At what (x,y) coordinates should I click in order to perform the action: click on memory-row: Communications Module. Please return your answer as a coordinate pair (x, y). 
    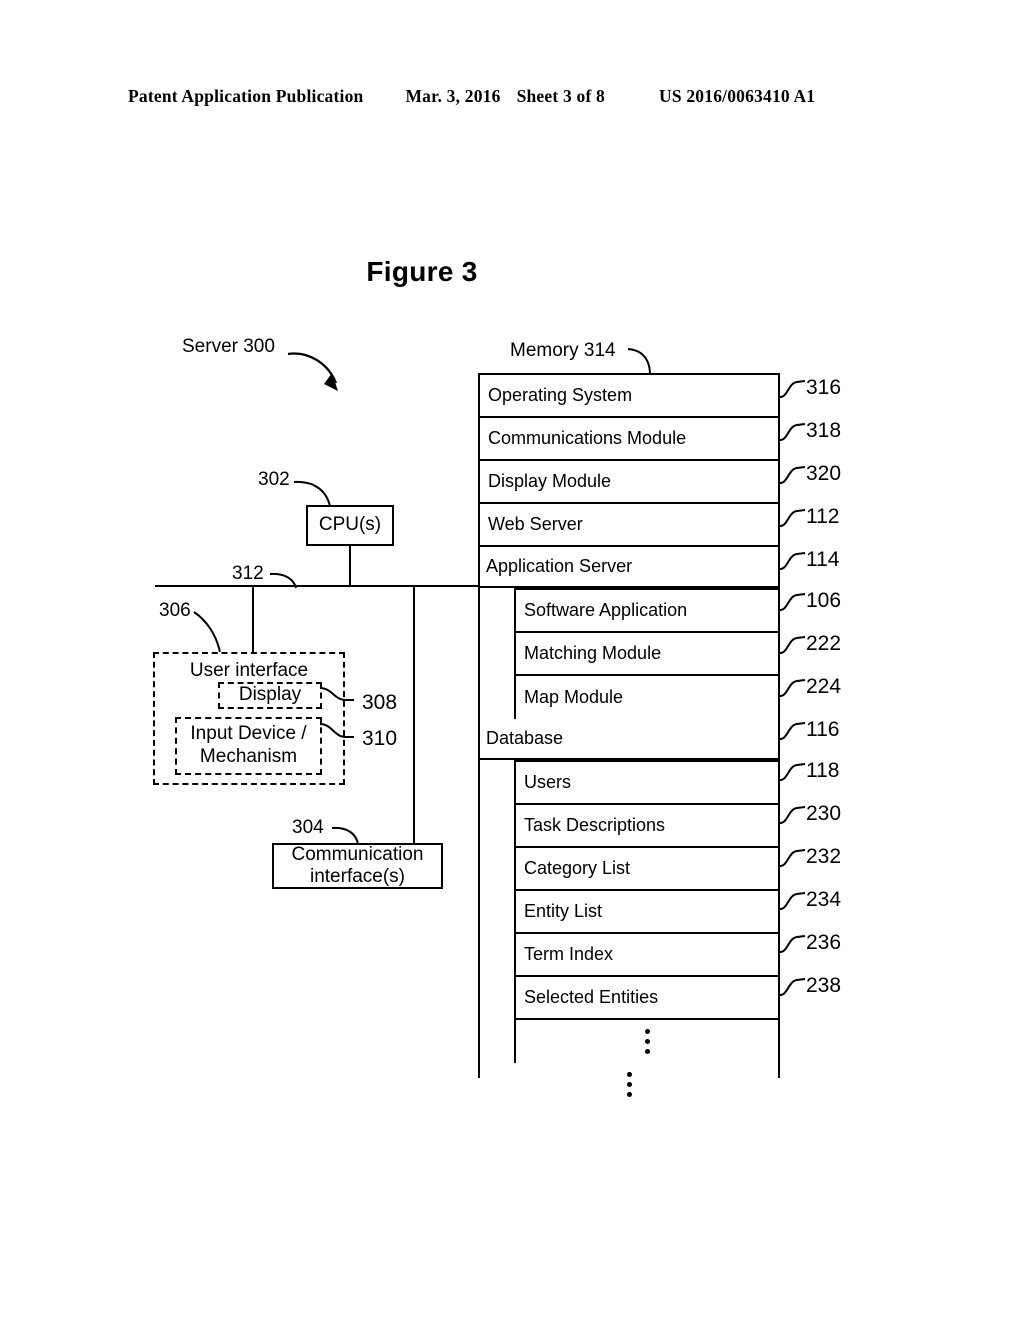
    Looking at the image, I should click on (629, 439).